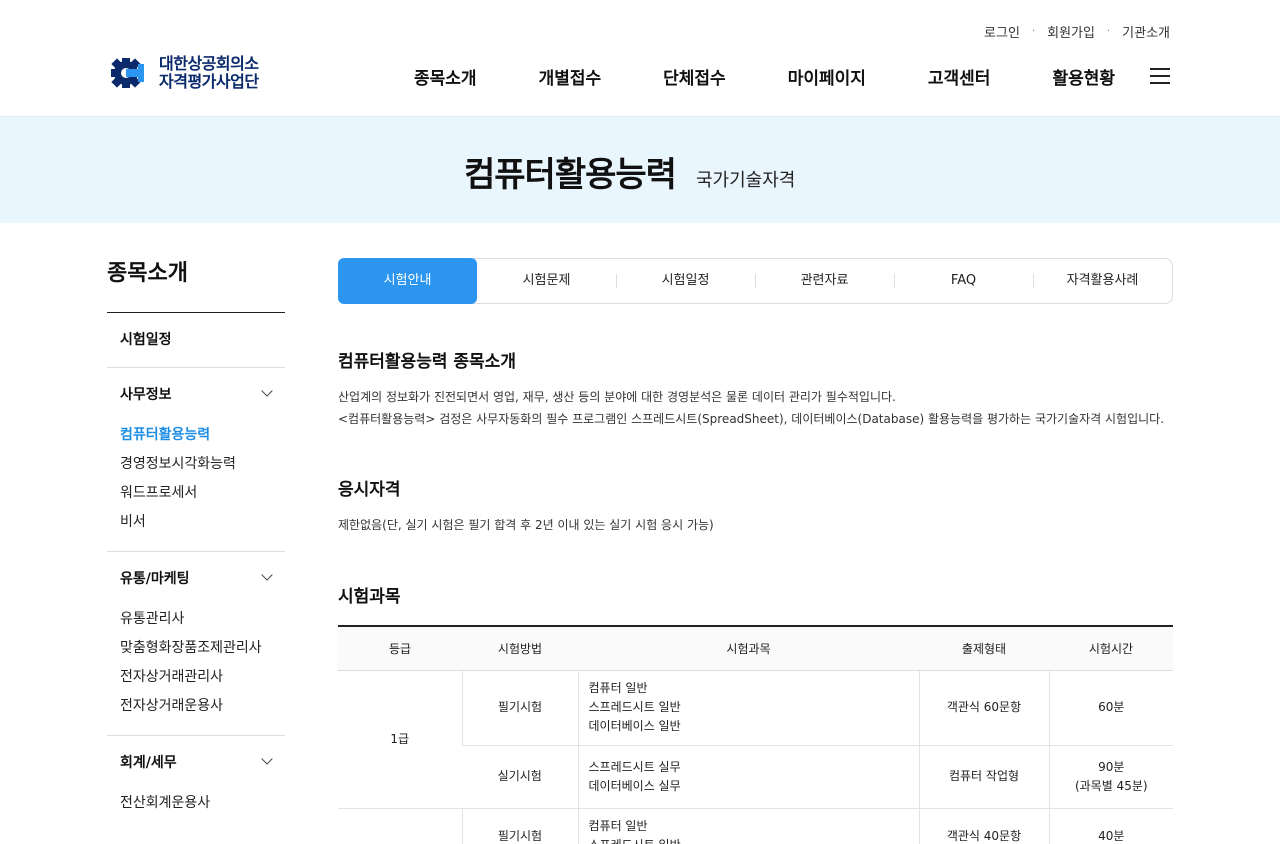 This screenshot has height=844, width=1280. What do you see at coordinates (202, 707) in the screenshot?
I see `sidebar-item-ecommerce-operator: 전자상거래운용사` at bounding box center [202, 707].